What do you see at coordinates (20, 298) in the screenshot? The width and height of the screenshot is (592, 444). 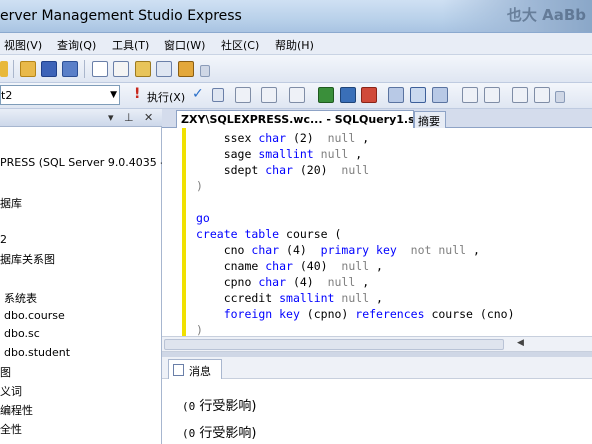 I see `tree-item: 系统表` at bounding box center [20, 298].